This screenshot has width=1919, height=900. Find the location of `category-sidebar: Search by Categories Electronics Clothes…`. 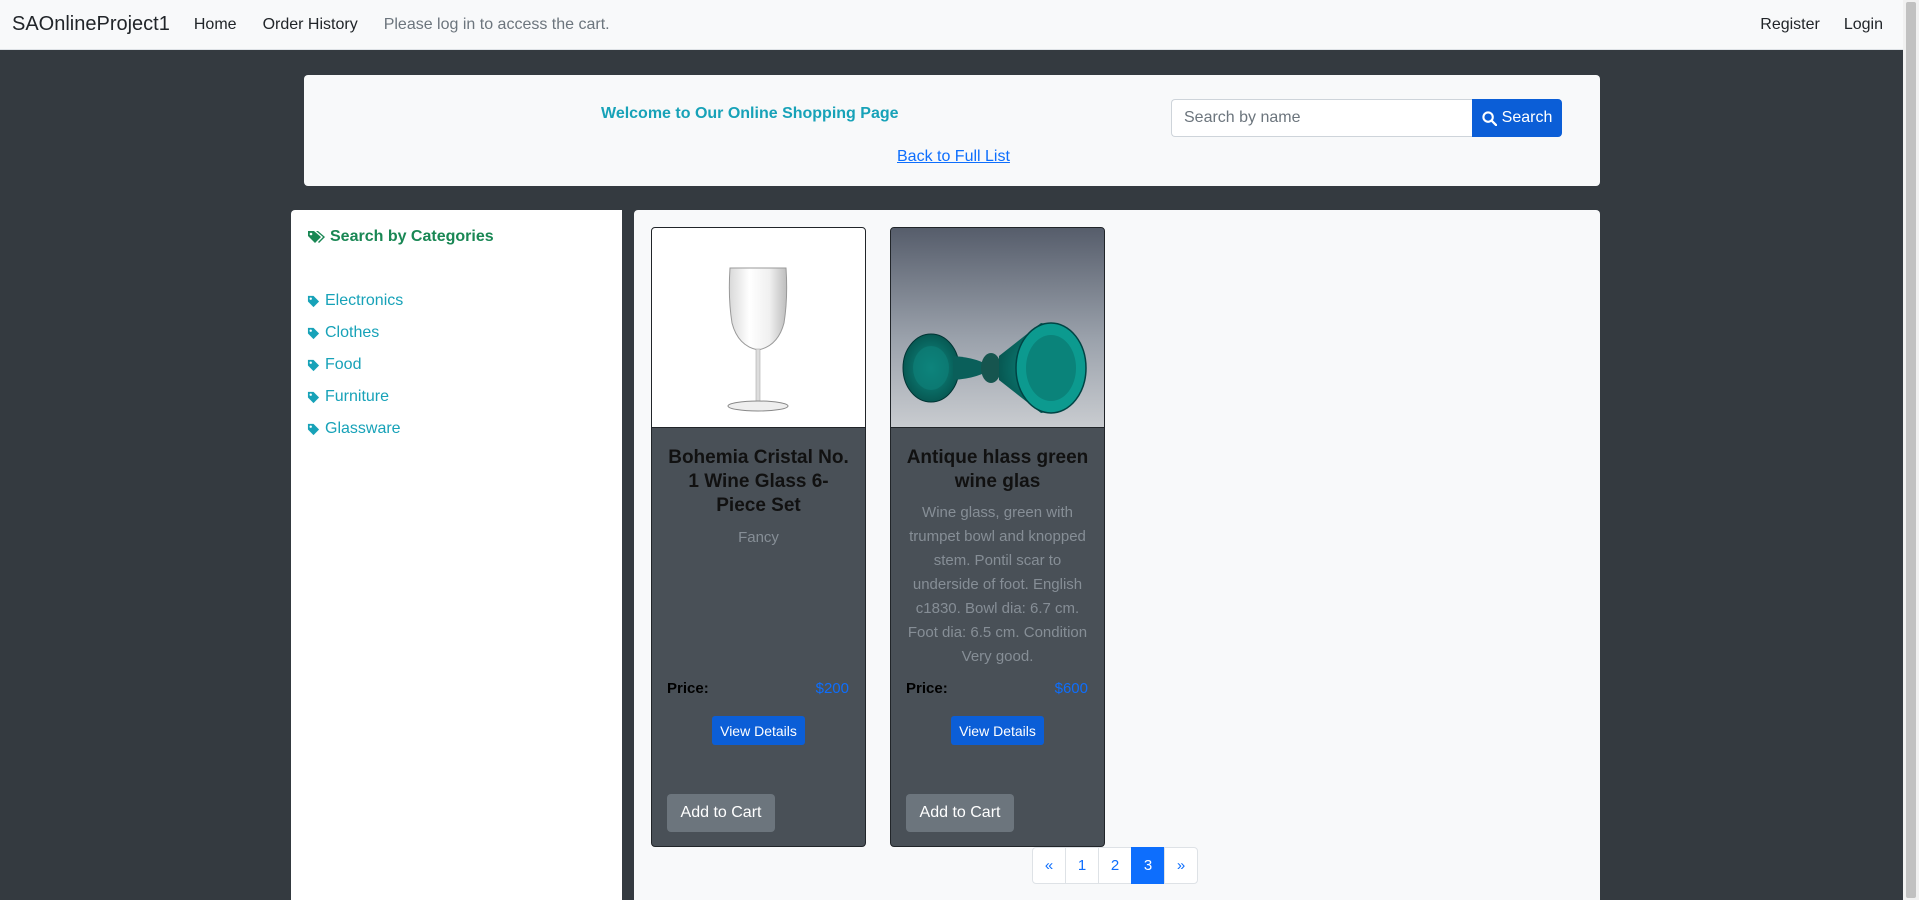

category-sidebar: Search by Categories Electronics Clothes… is located at coordinates (456, 555).